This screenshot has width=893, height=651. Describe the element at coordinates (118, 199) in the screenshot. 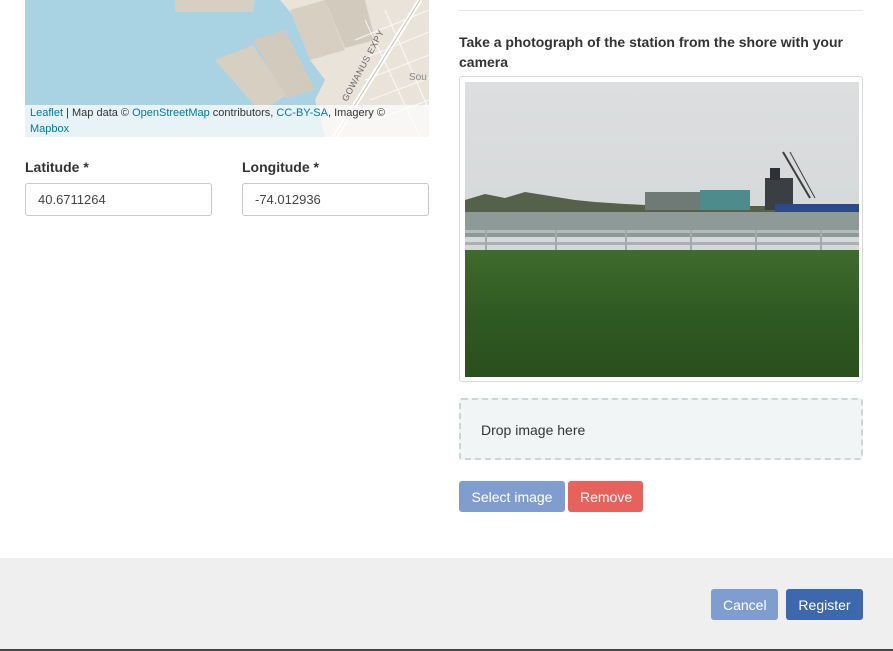

I see `latitude-input` at that location.